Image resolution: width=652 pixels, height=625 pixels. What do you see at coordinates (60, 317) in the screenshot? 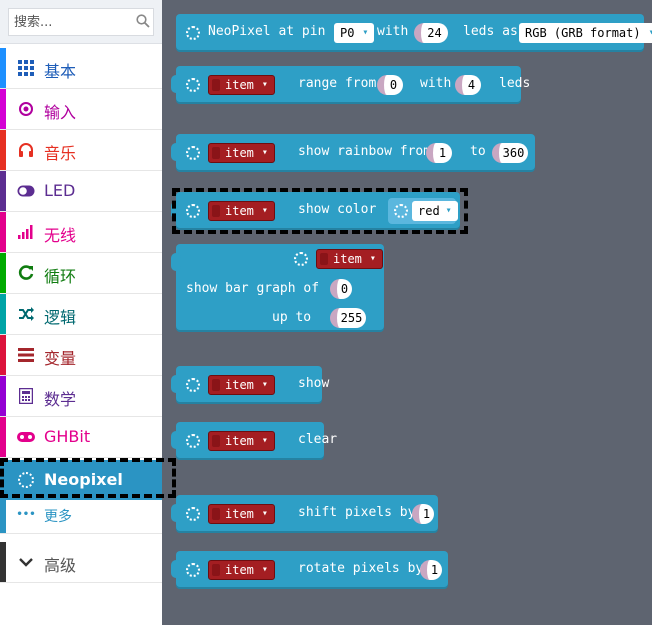
I see `category-label: 逻辑` at bounding box center [60, 317].